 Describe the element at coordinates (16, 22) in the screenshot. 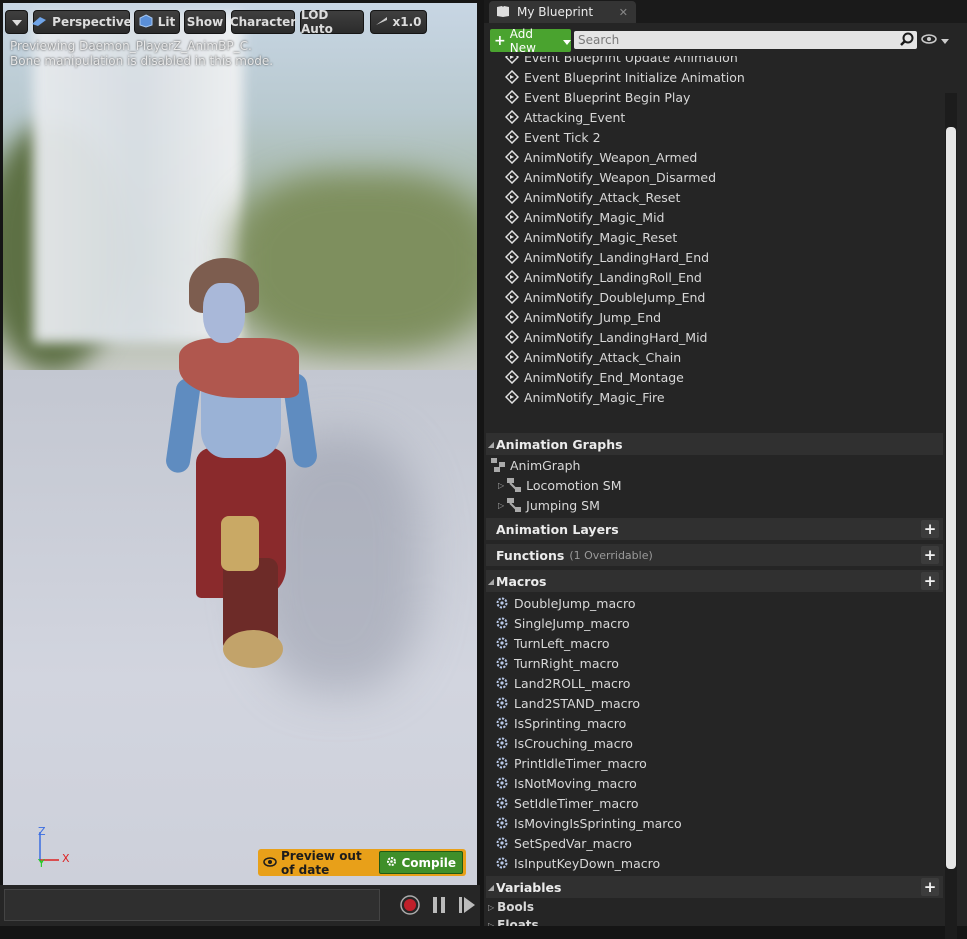

I see `viewport-options-button` at that location.